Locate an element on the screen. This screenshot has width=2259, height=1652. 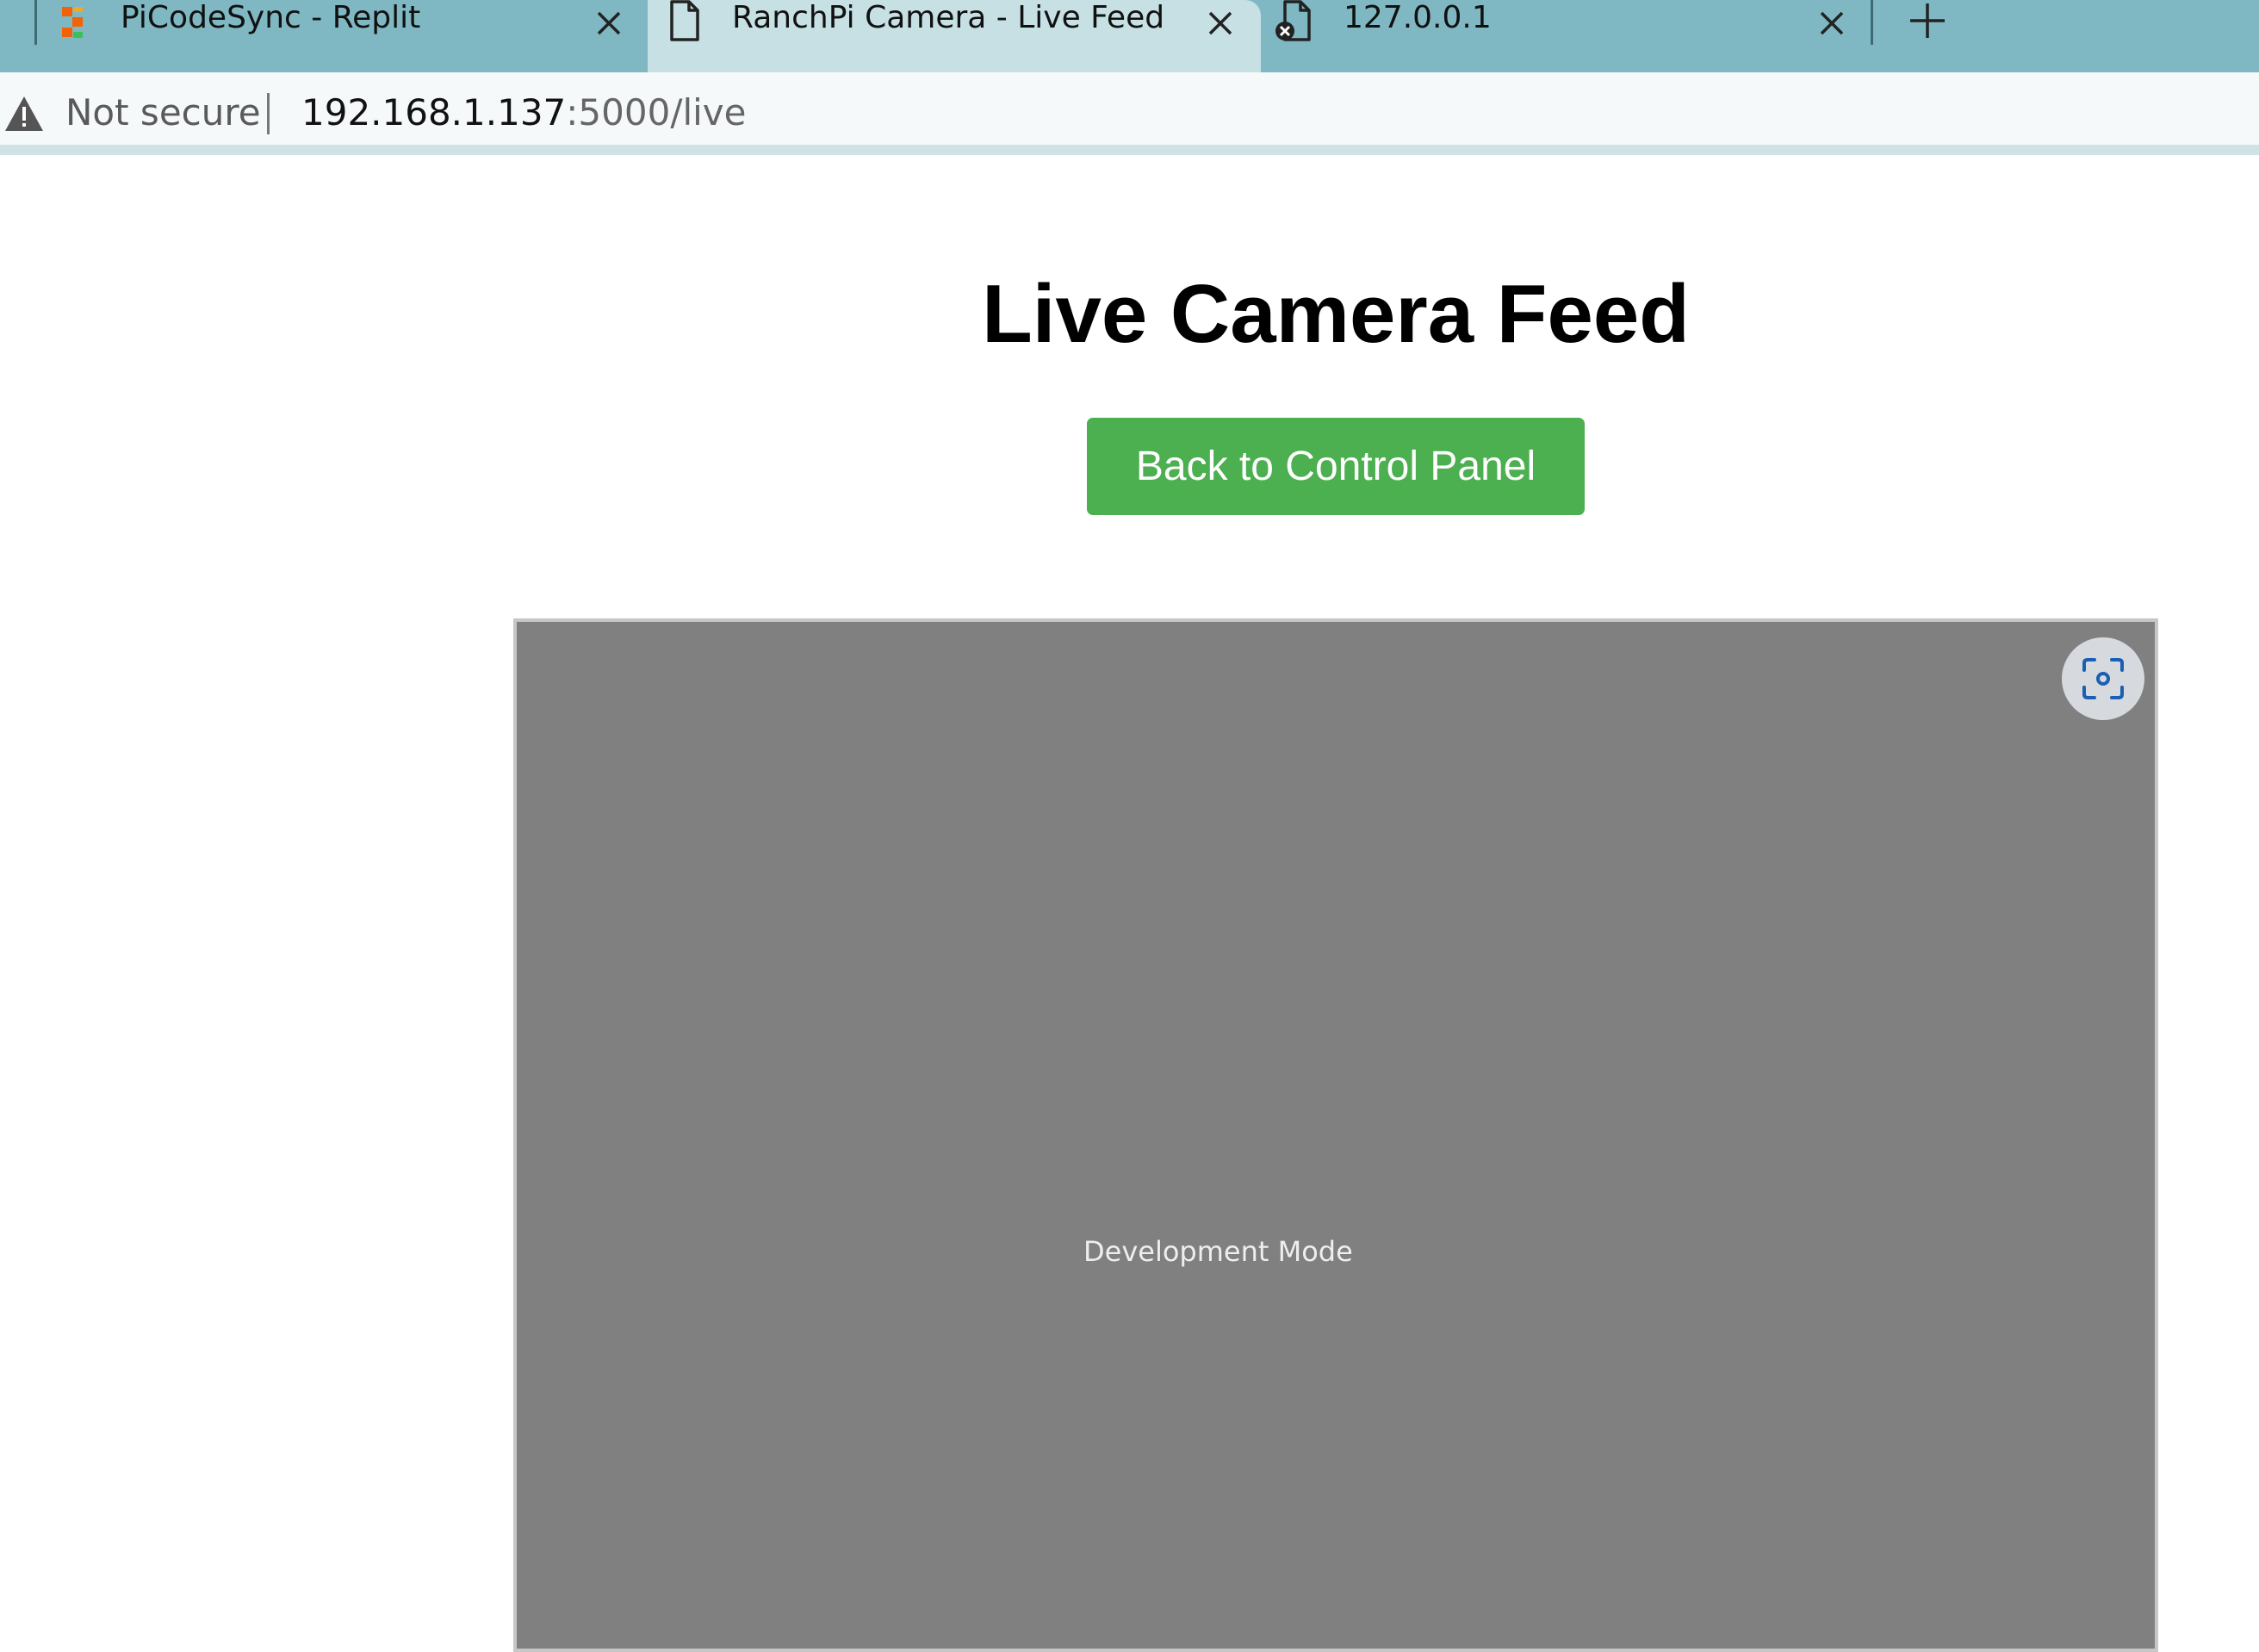
visual-search-icon is located at coordinates (2103, 678).